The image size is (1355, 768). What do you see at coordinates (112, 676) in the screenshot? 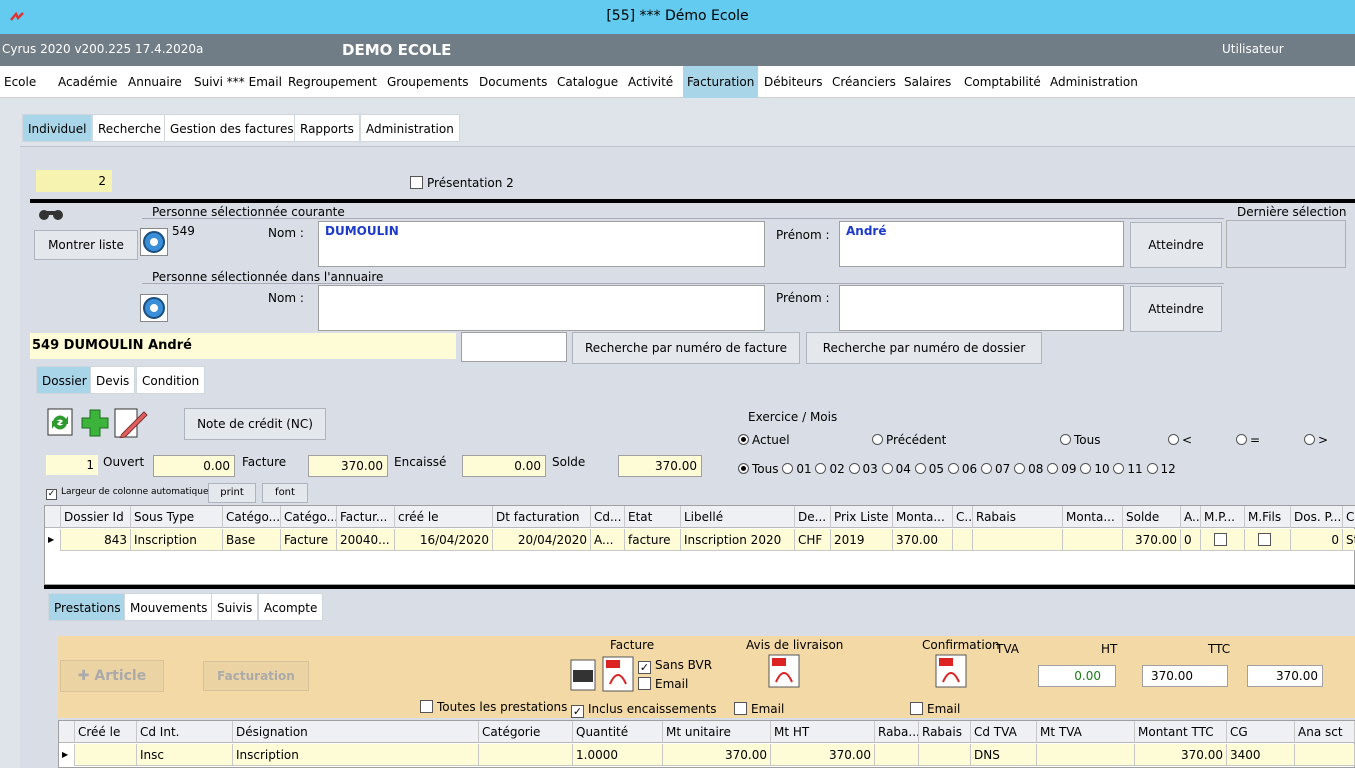
I see `add-article-button: ✚ Article` at bounding box center [112, 676].